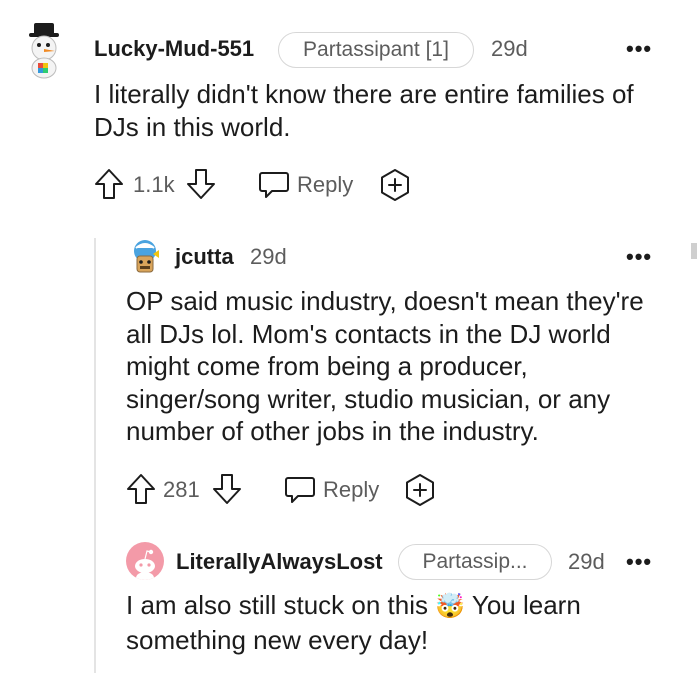  I want to click on comment-author: LiterallyAlwaysLost, so click(279, 562).